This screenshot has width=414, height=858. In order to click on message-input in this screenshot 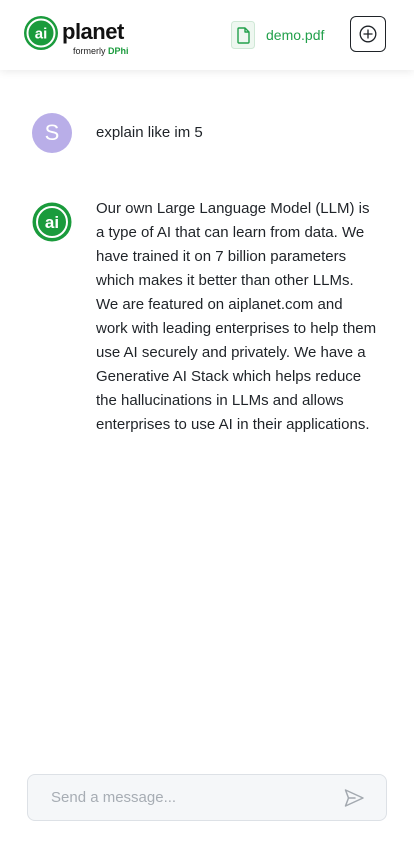, I will do `click(178, 797)`.